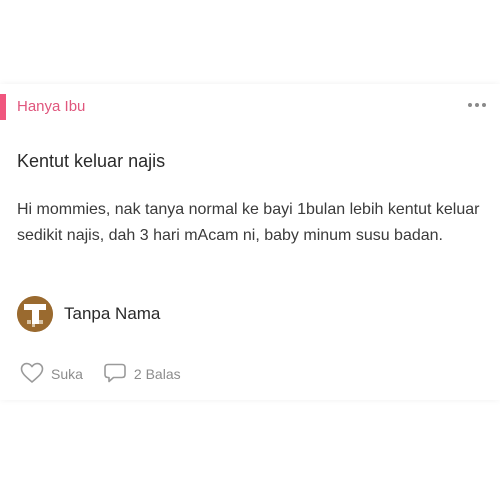  I want to click on post-author: Tanpa Nama, so click(88, 314).